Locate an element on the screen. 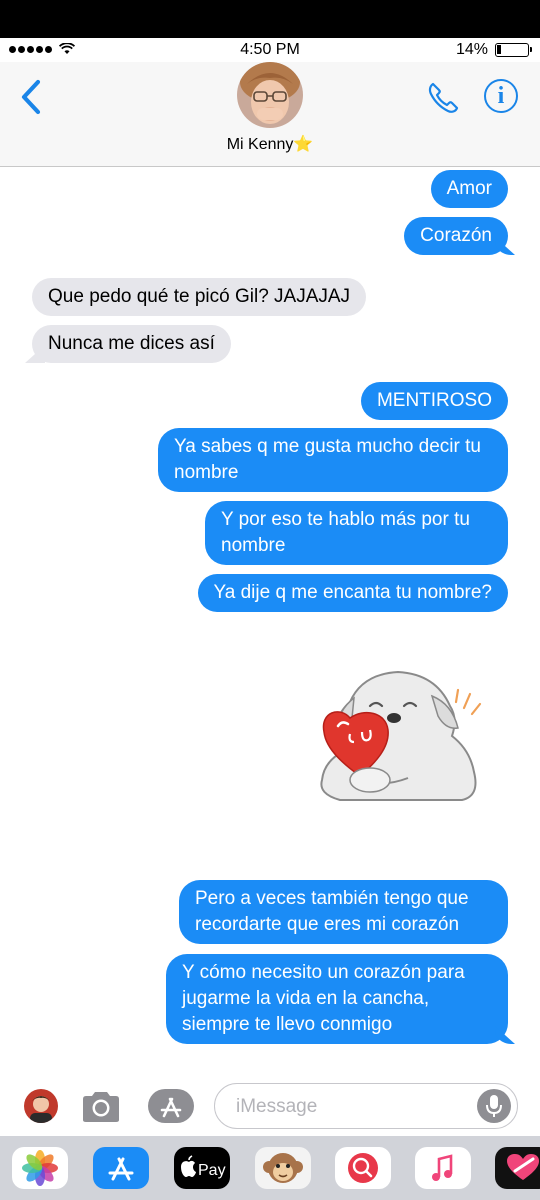 The width and height of the screenshot is (540, 1200). message-bubble-incoming: Que pedo qué te picó Gil? JAJAJAJ is located at coordinates (199, 297).